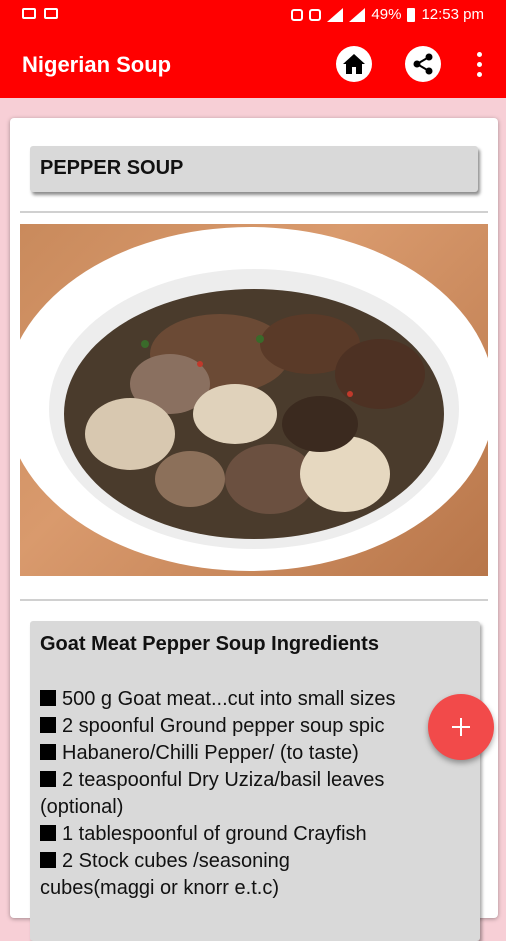 Image resolution: width=506 pixels, height=941 pixels. Describe the element at coordinates (255, 699) in the screenshot. I see `list-item: 500 g Goat meat...cut into small sizes` at that location.